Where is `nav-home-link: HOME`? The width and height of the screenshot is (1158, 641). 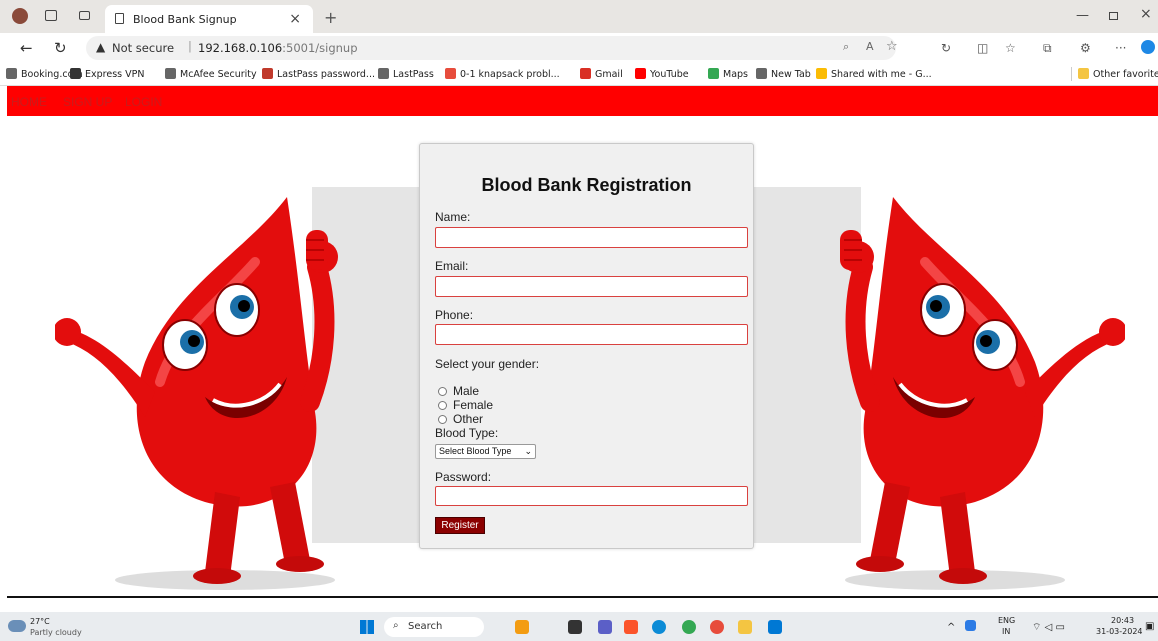 nav-home-link: HOME is located at coordinates (29, 102).